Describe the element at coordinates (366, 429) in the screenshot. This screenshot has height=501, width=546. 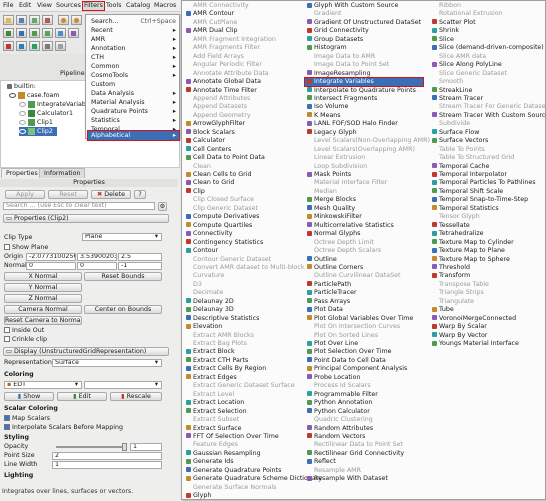
I see `menu-item-random-attributes: Random Attributes` at that location.